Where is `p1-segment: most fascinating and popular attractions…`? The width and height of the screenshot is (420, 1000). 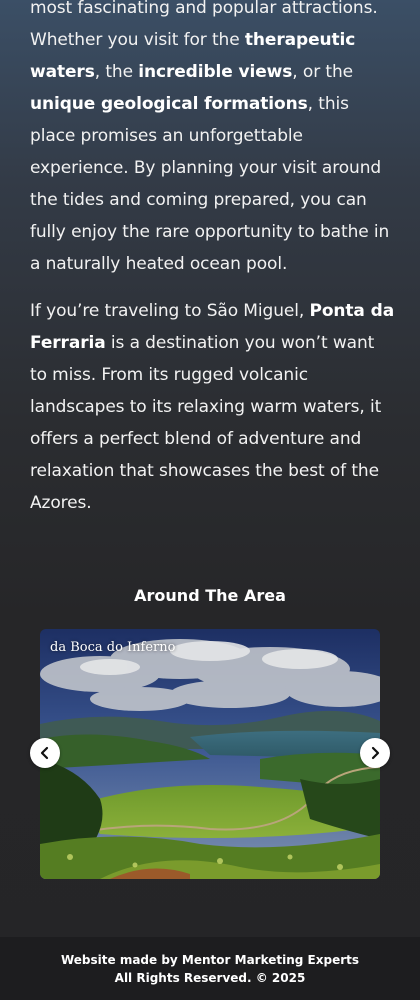
p1-segment: most fascinating and popular attractions… is located at coordinates (204, 9).